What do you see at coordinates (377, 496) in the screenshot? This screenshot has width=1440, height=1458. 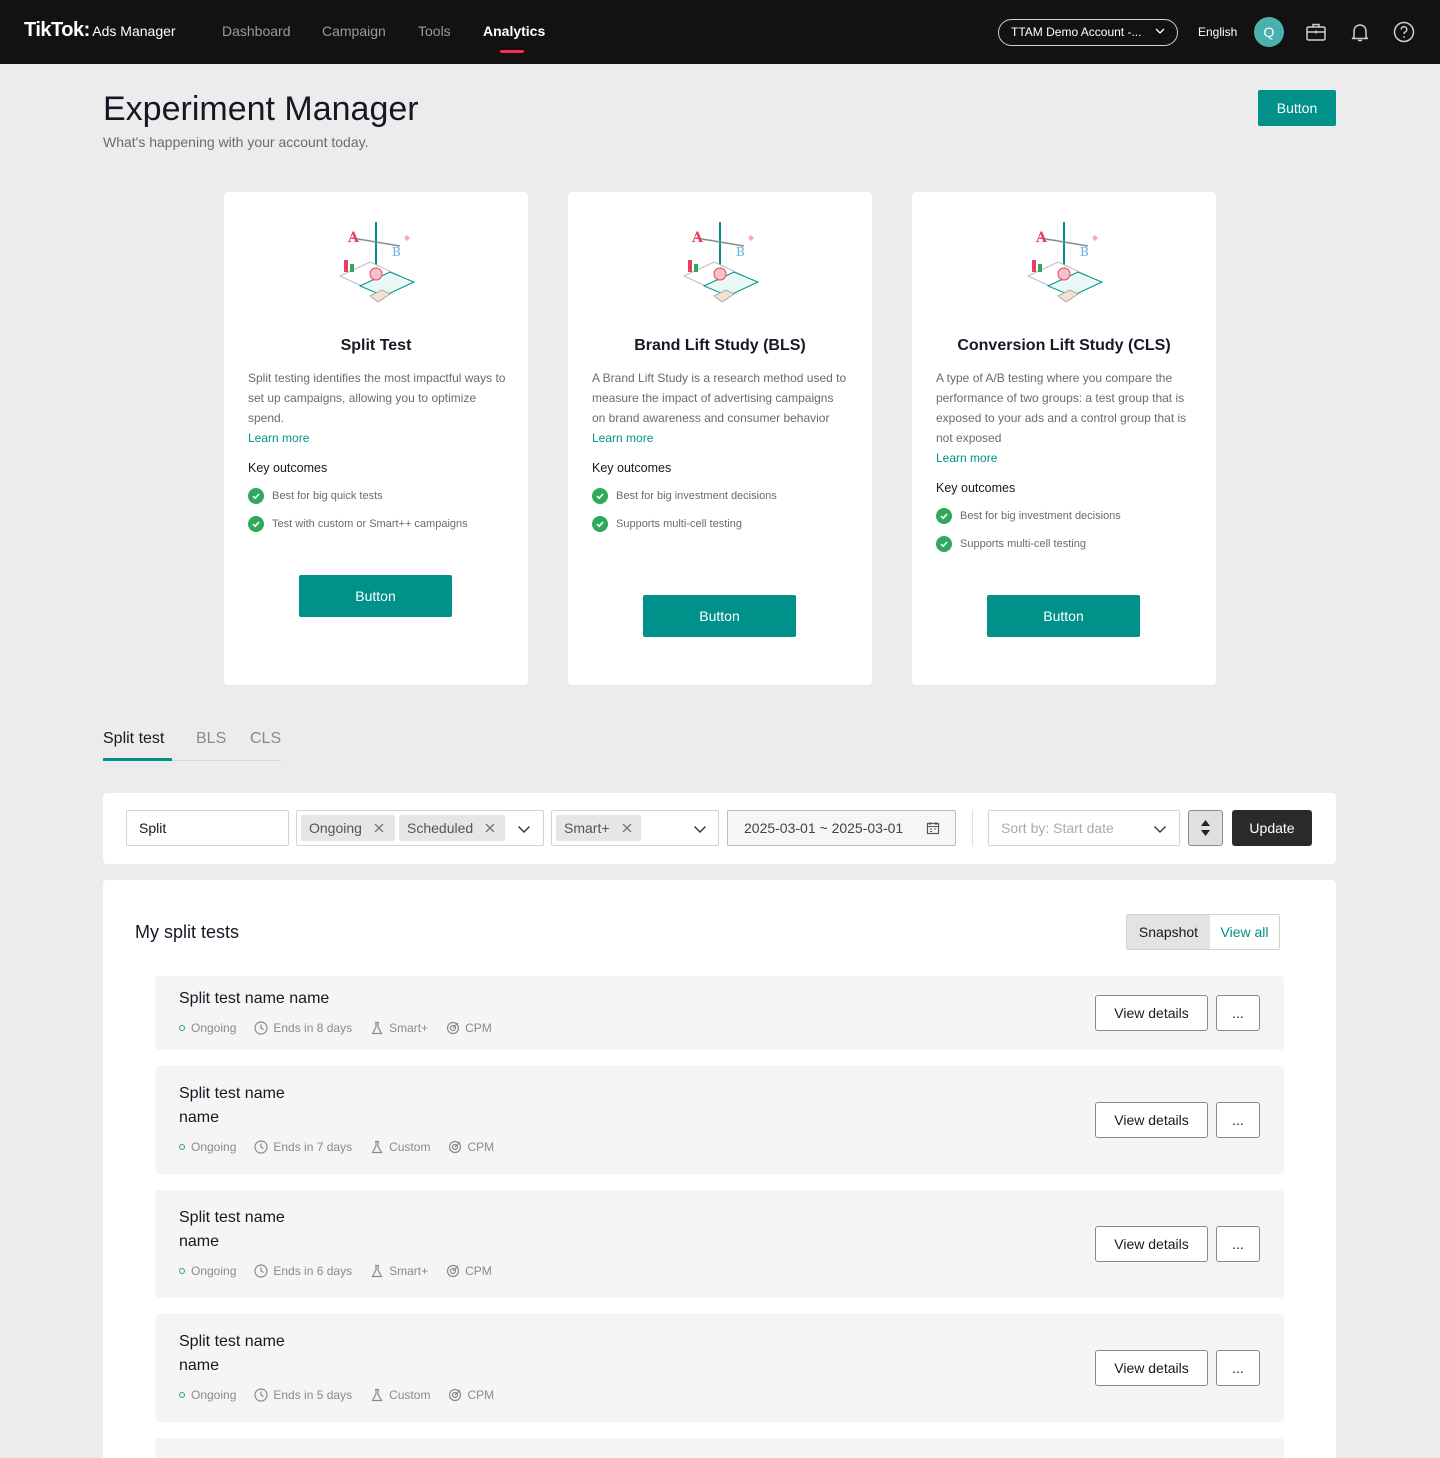 I see `outcome-item: Best for big quick tests` at bounding box center [377, 496].